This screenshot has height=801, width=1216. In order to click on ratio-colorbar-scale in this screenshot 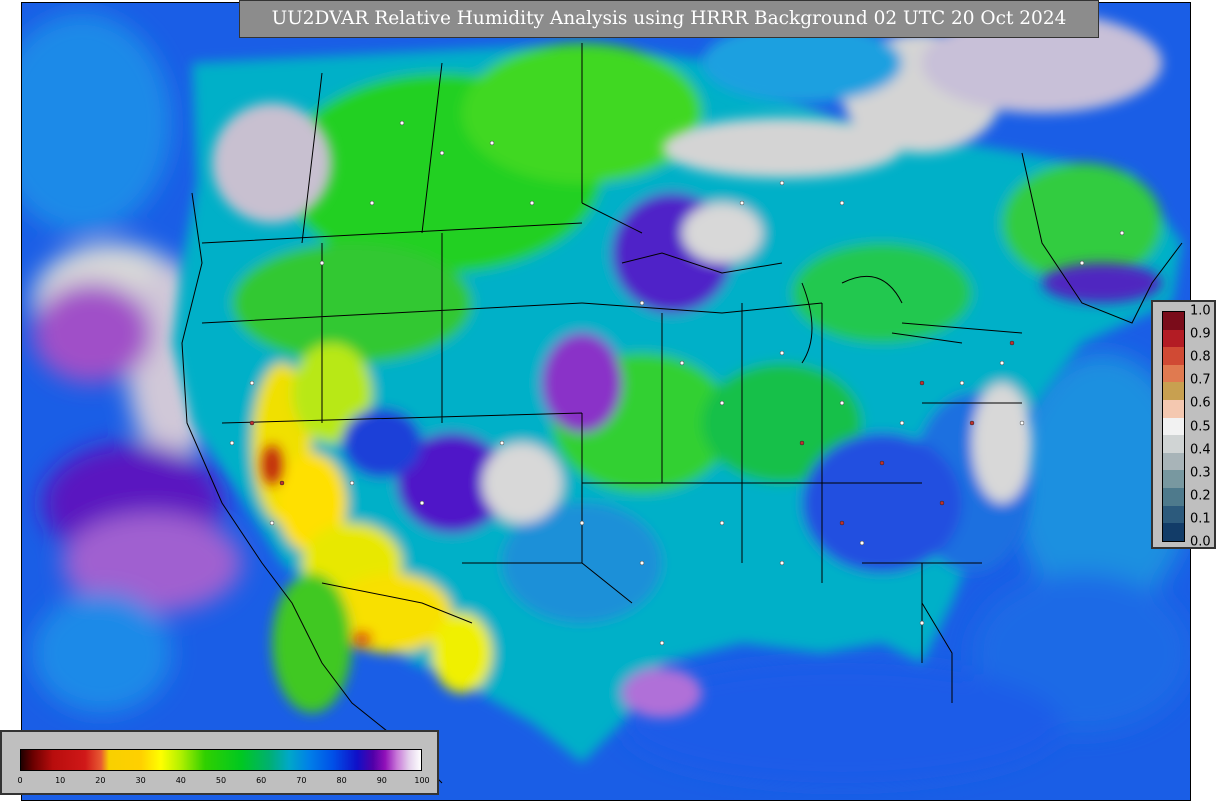, I will do `click(1173, 426)`.